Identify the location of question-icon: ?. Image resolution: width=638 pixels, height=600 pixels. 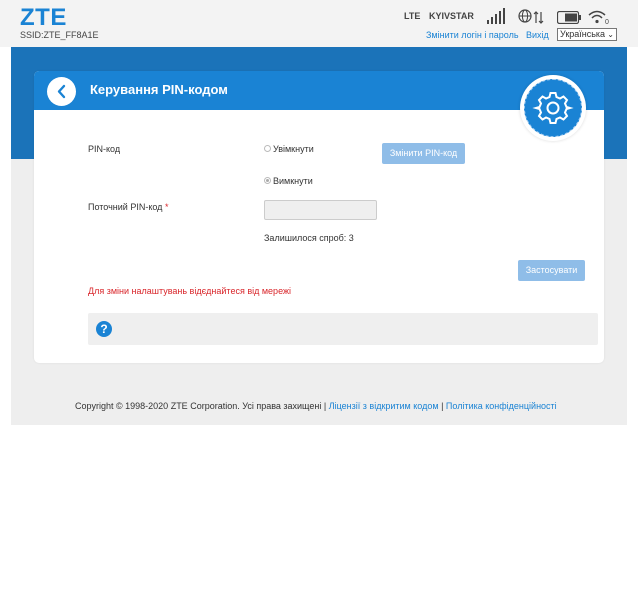
(104, 329).